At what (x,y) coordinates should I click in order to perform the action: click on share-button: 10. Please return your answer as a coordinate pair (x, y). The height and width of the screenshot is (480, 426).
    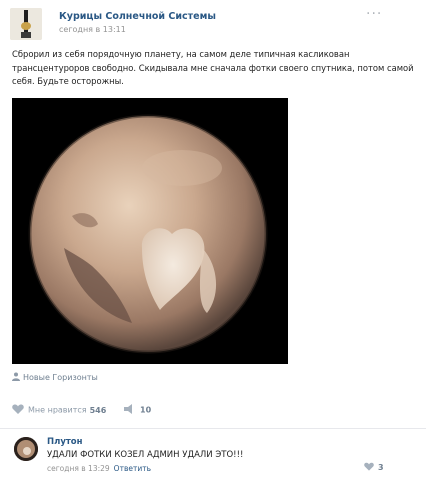
    Looking at the image, I should click on (137, 410).